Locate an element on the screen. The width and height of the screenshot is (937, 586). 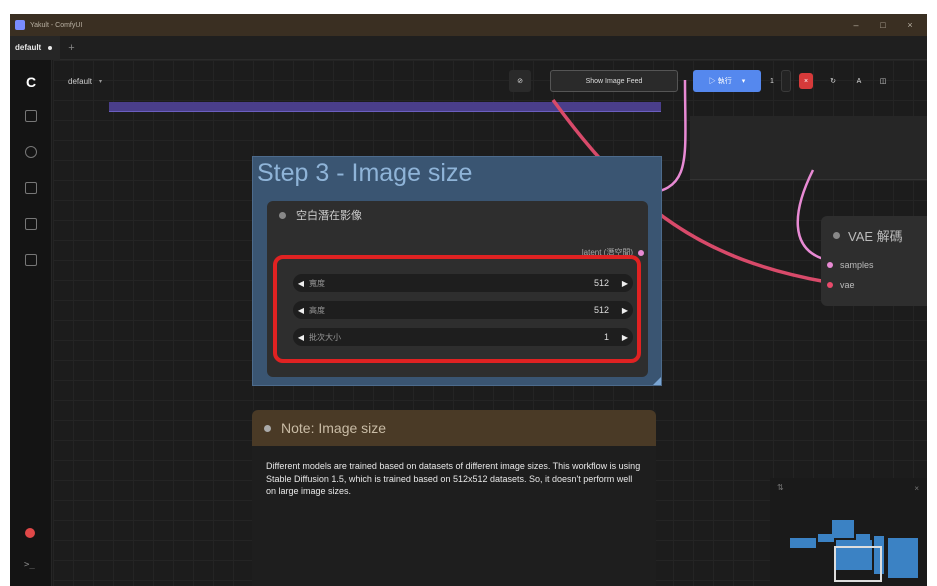
group-title: Step 3 - Image size is located at coordinates (365, 173).